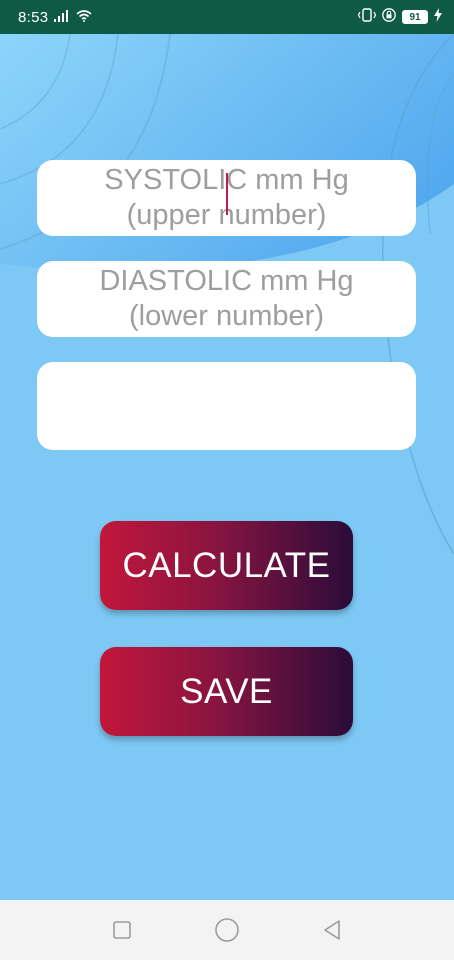  I want to click on vibrate-icon, so click(367, 17).